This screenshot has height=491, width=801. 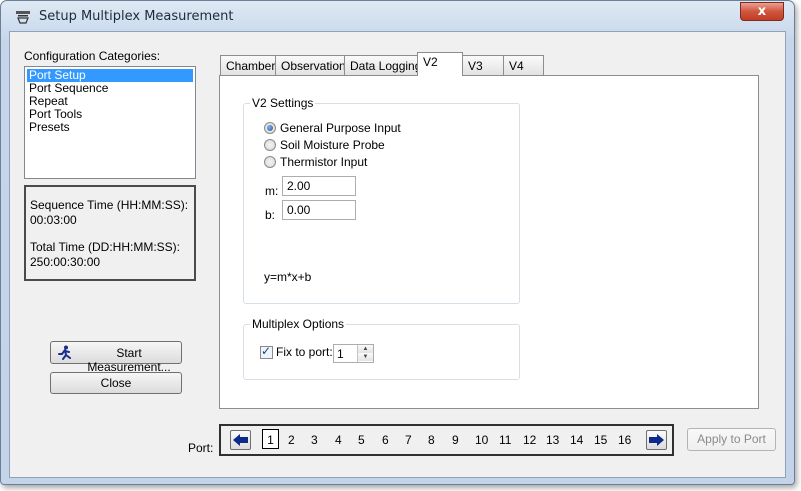 What do you see at coordinates (105, 247) in the screenshot?
I see `total-time-label: Total Time (DD:HH:MM:SS):` at bounding box center [105, 247].